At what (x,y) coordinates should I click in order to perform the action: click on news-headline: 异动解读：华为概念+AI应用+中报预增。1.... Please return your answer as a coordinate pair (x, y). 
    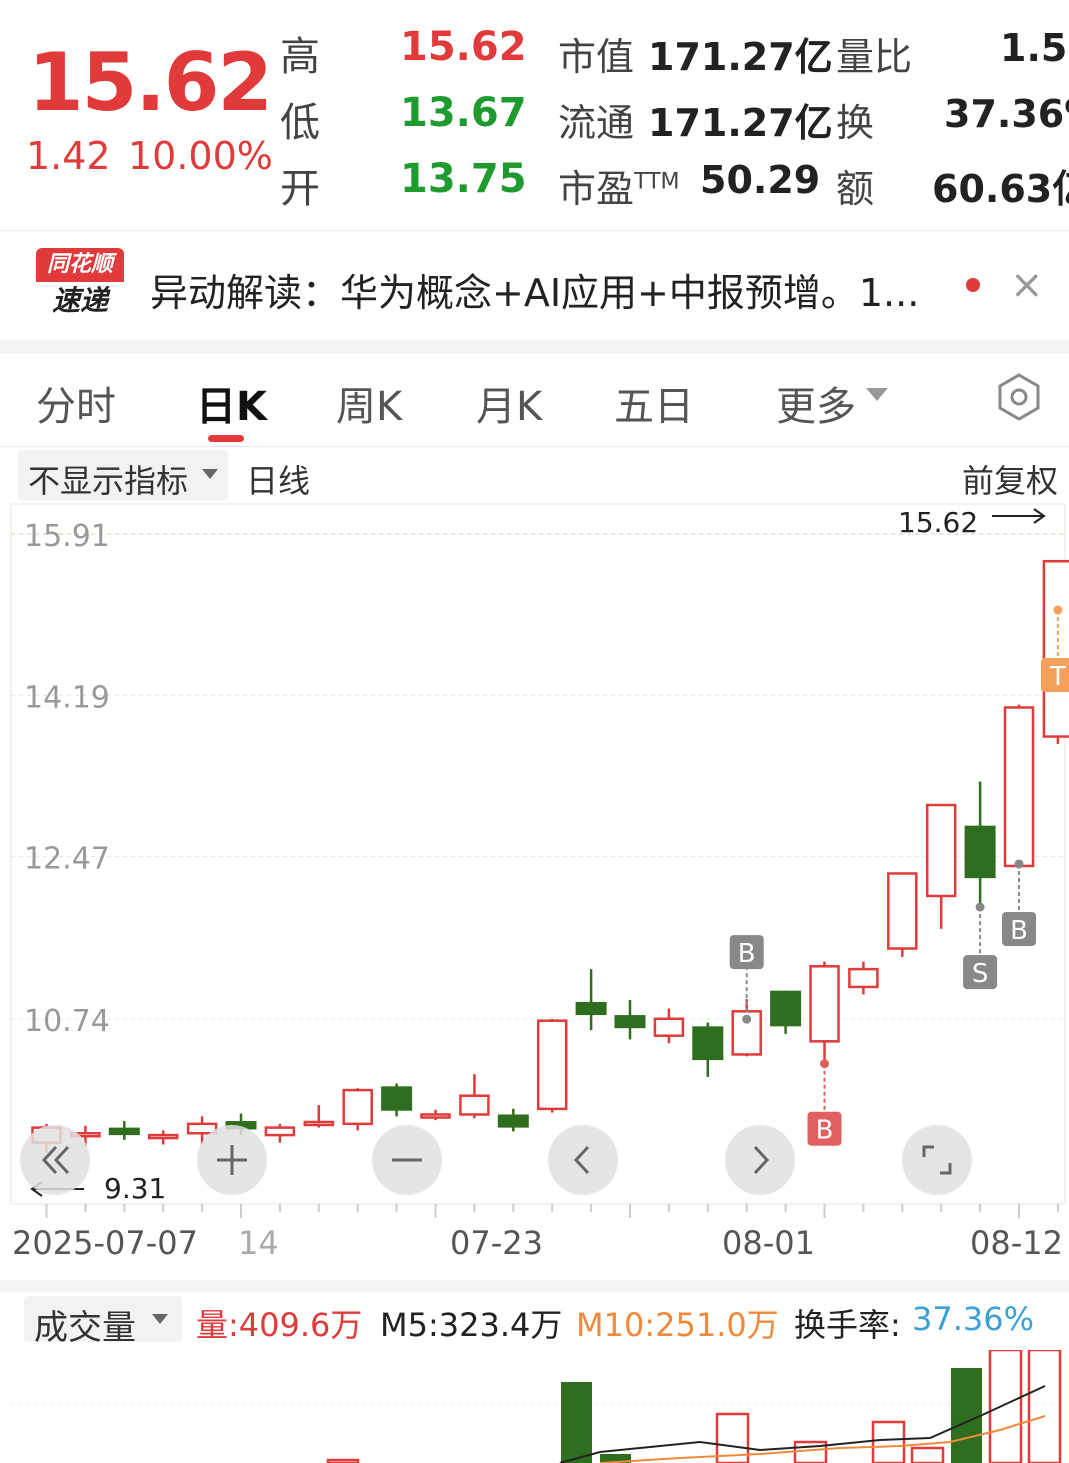
    Looking at the image, I should click on (534, 289).